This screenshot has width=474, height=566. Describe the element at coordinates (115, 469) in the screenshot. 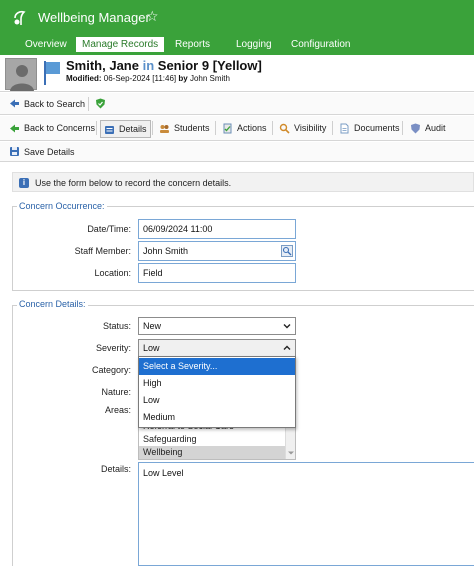

I see `details-label: Details:` at that location.